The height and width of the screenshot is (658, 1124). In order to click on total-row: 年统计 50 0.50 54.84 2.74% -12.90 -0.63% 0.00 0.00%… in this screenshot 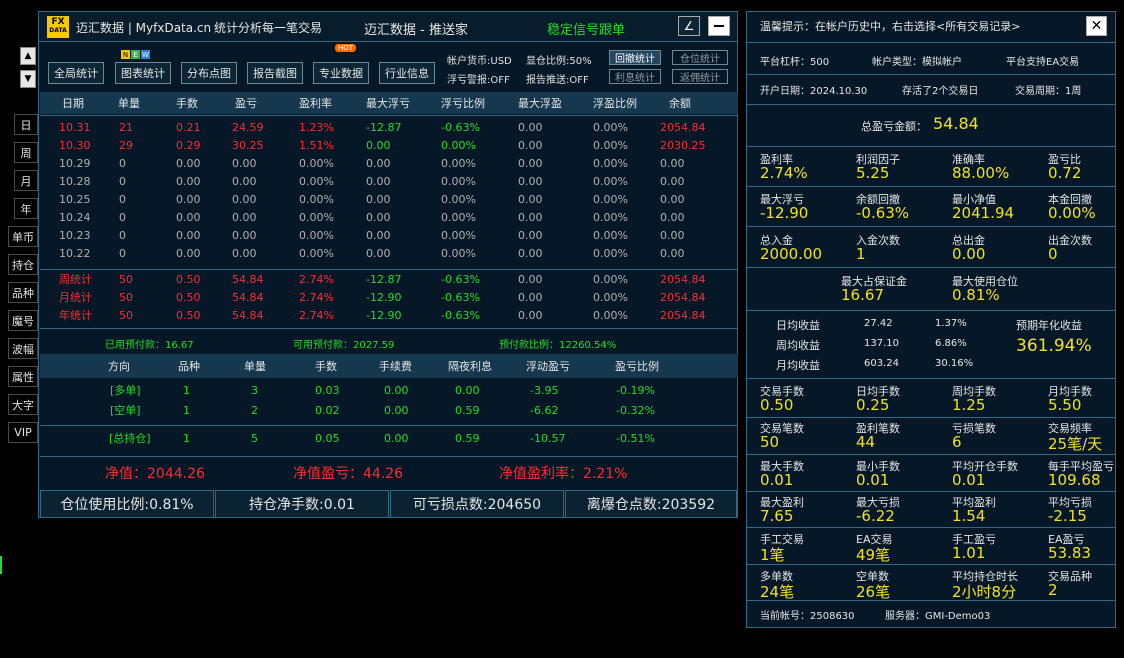, I will do `click(389, 316)`.